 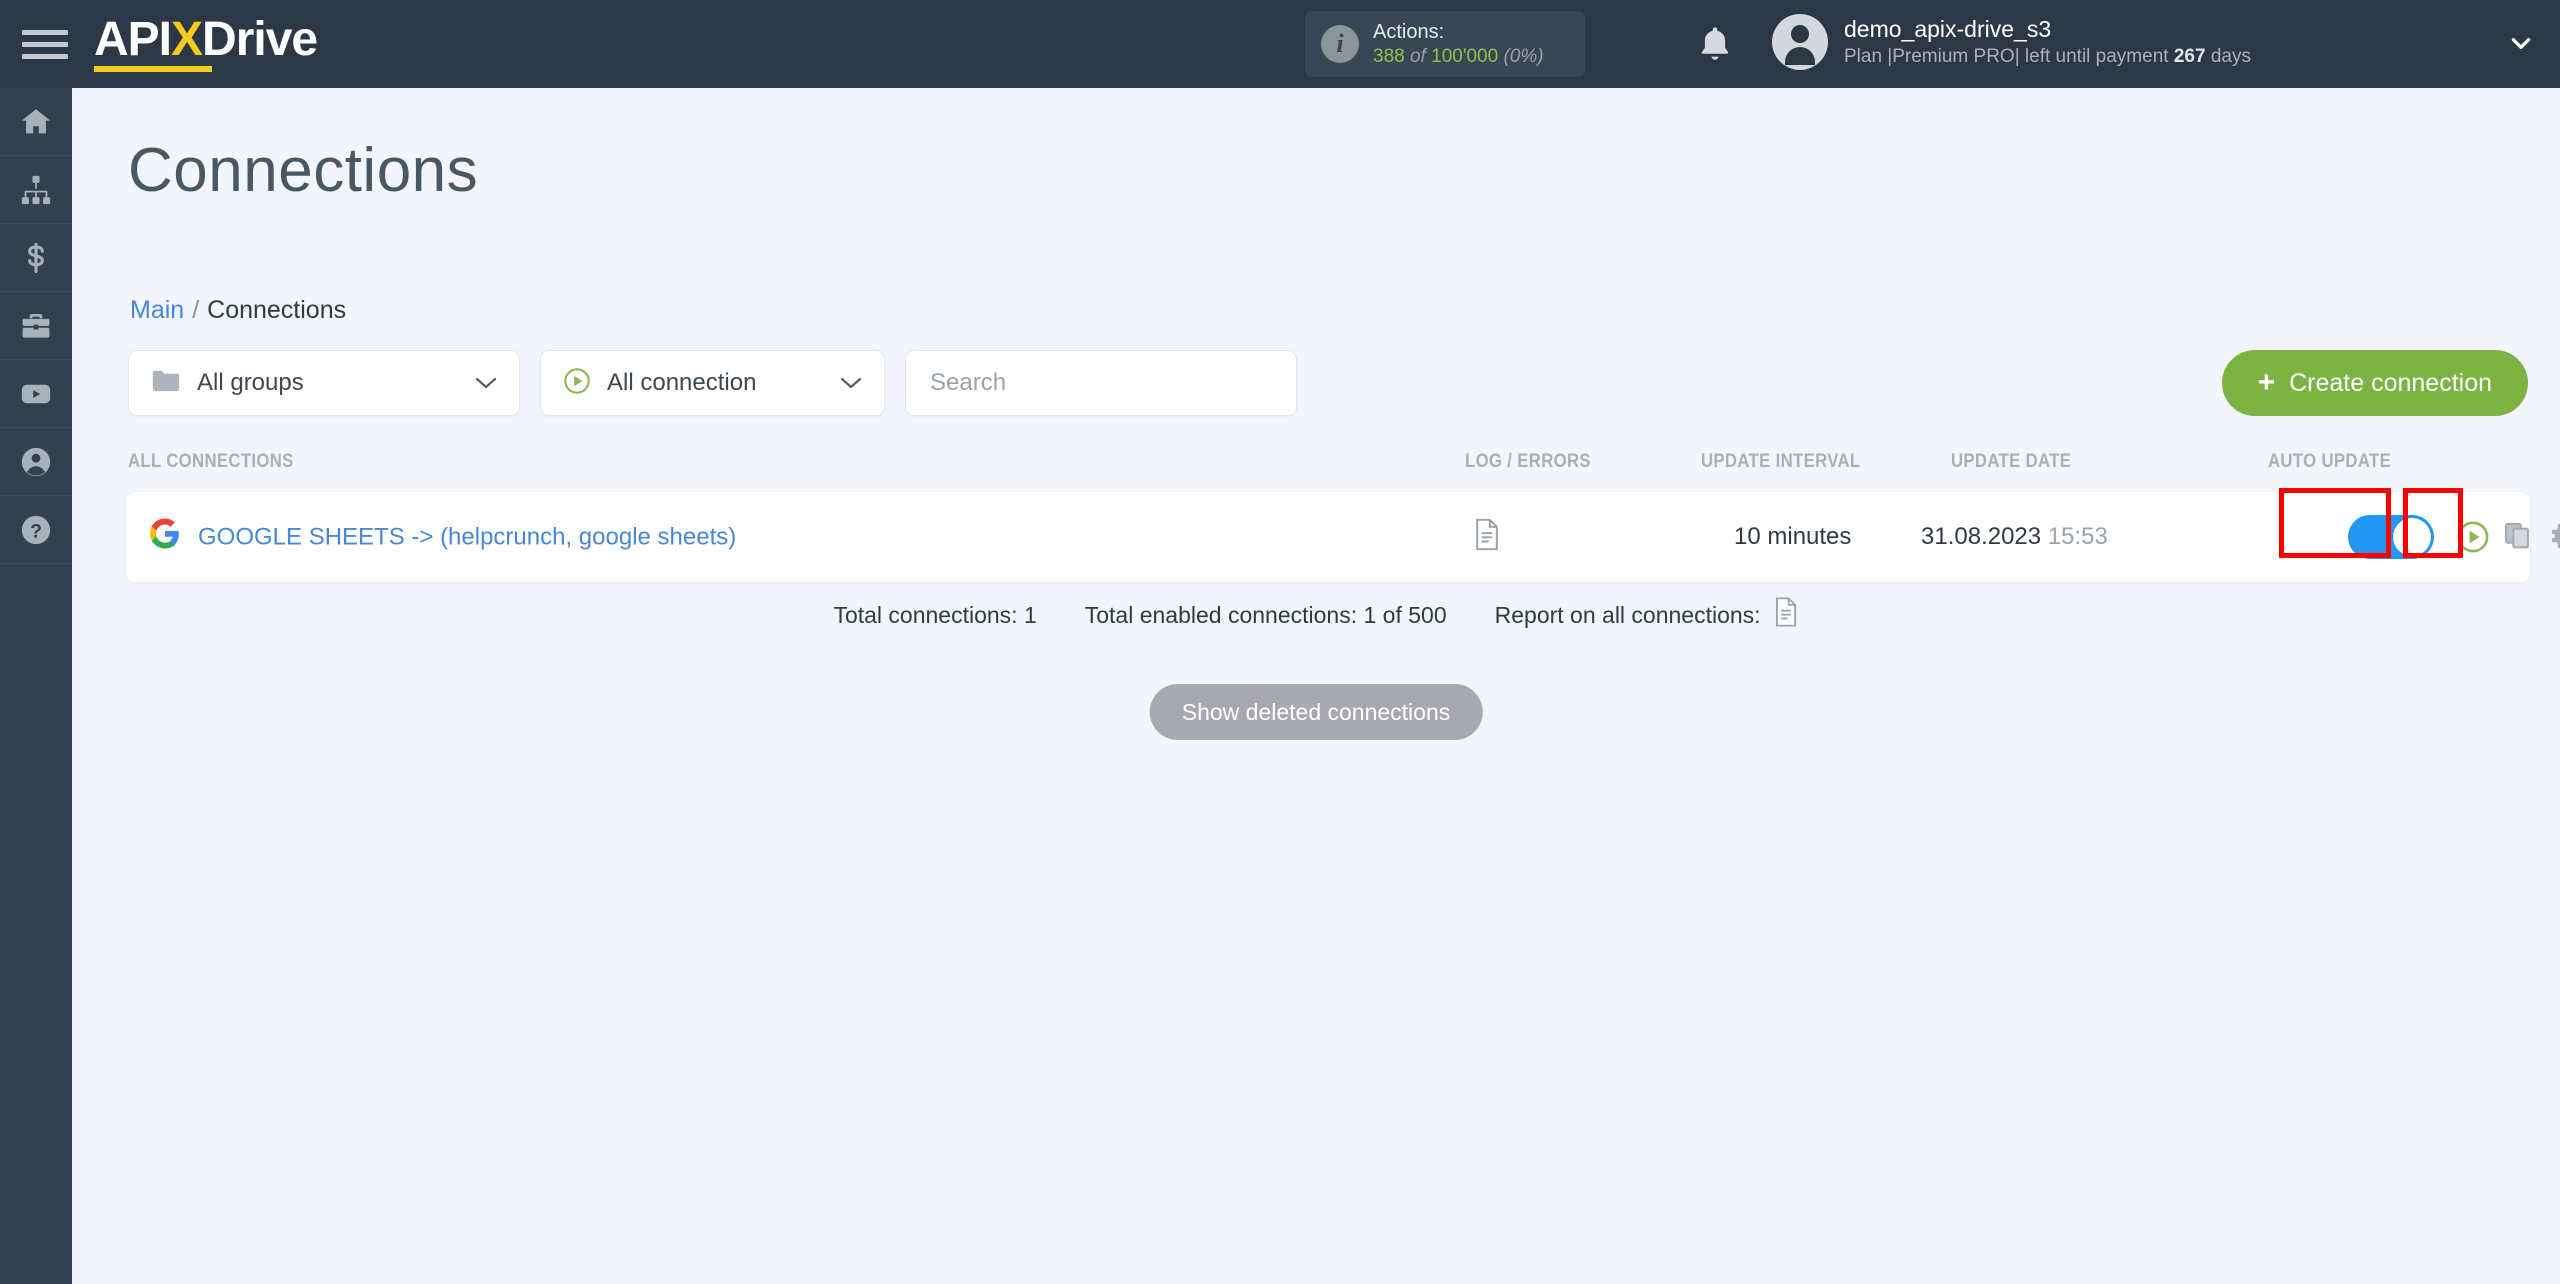 I want to click on connection-filter-select: All connection, so click(x=712, y=383).